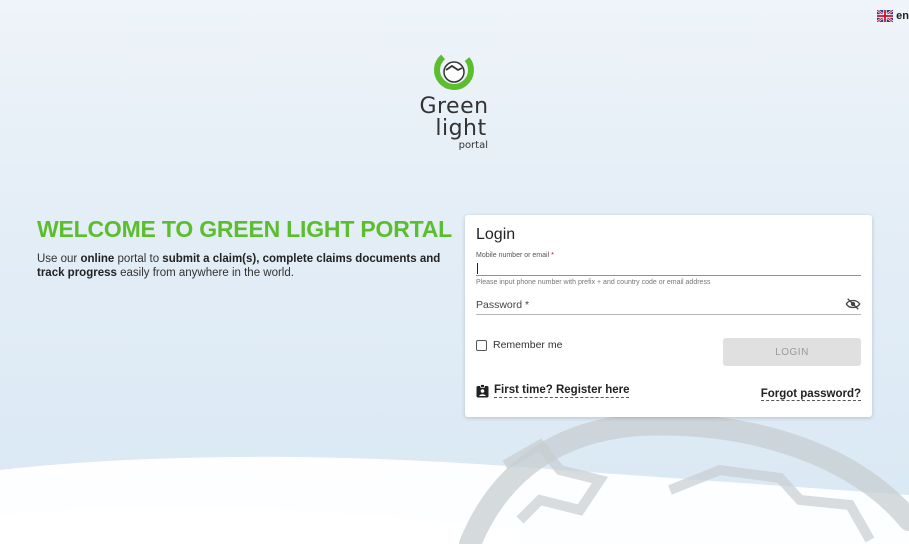  Describe the element at coordinates (138, 259) in the screenshot. I see `welcome-text-2: portal to` at that location.